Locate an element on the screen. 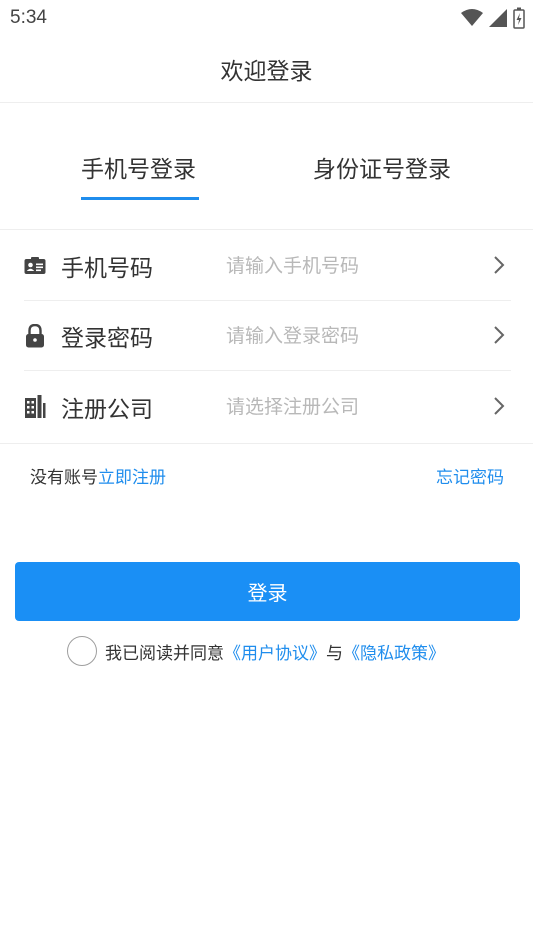 The width and height of the screenshot is (533, 947). login-tabs: 手机号登录 身份证号登录 is located at coordinates (266, 167).